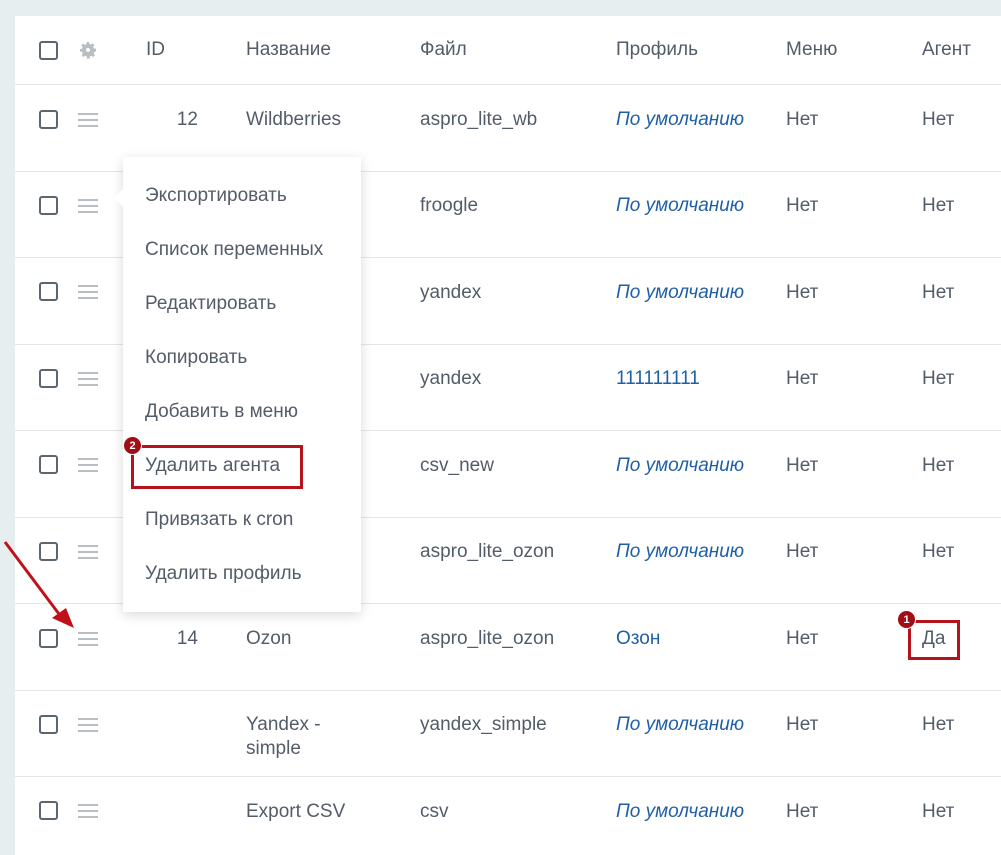  I want to click on table-header: ID Название Файл Профиль Меню Агент, so click(508, 50).